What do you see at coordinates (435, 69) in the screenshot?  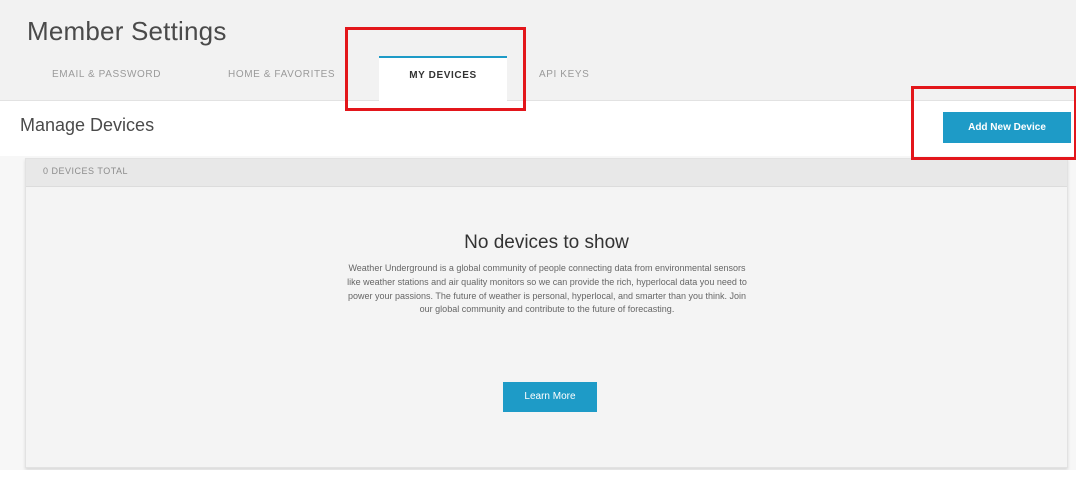 I see `tab-highlight-box` at bounding box center [435, 69].